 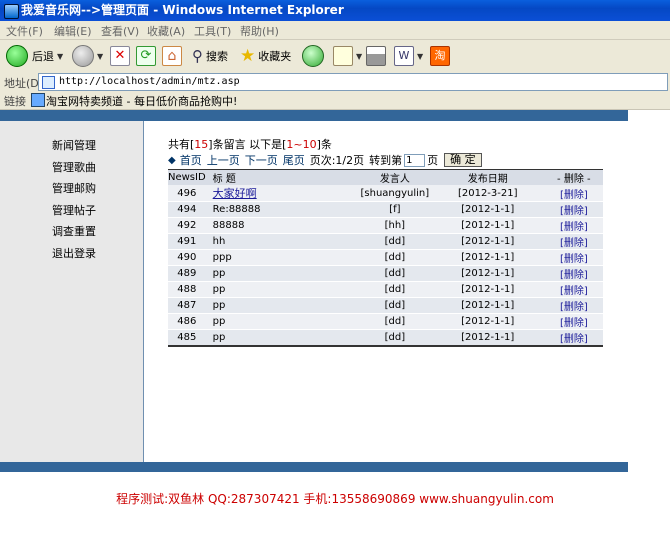 I want to click on row-id: 490, so click(x=187, y=257).